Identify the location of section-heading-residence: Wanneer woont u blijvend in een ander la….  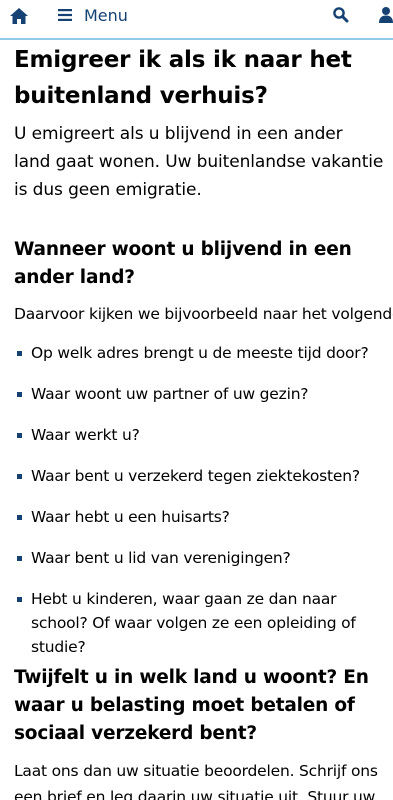
(183, 263).